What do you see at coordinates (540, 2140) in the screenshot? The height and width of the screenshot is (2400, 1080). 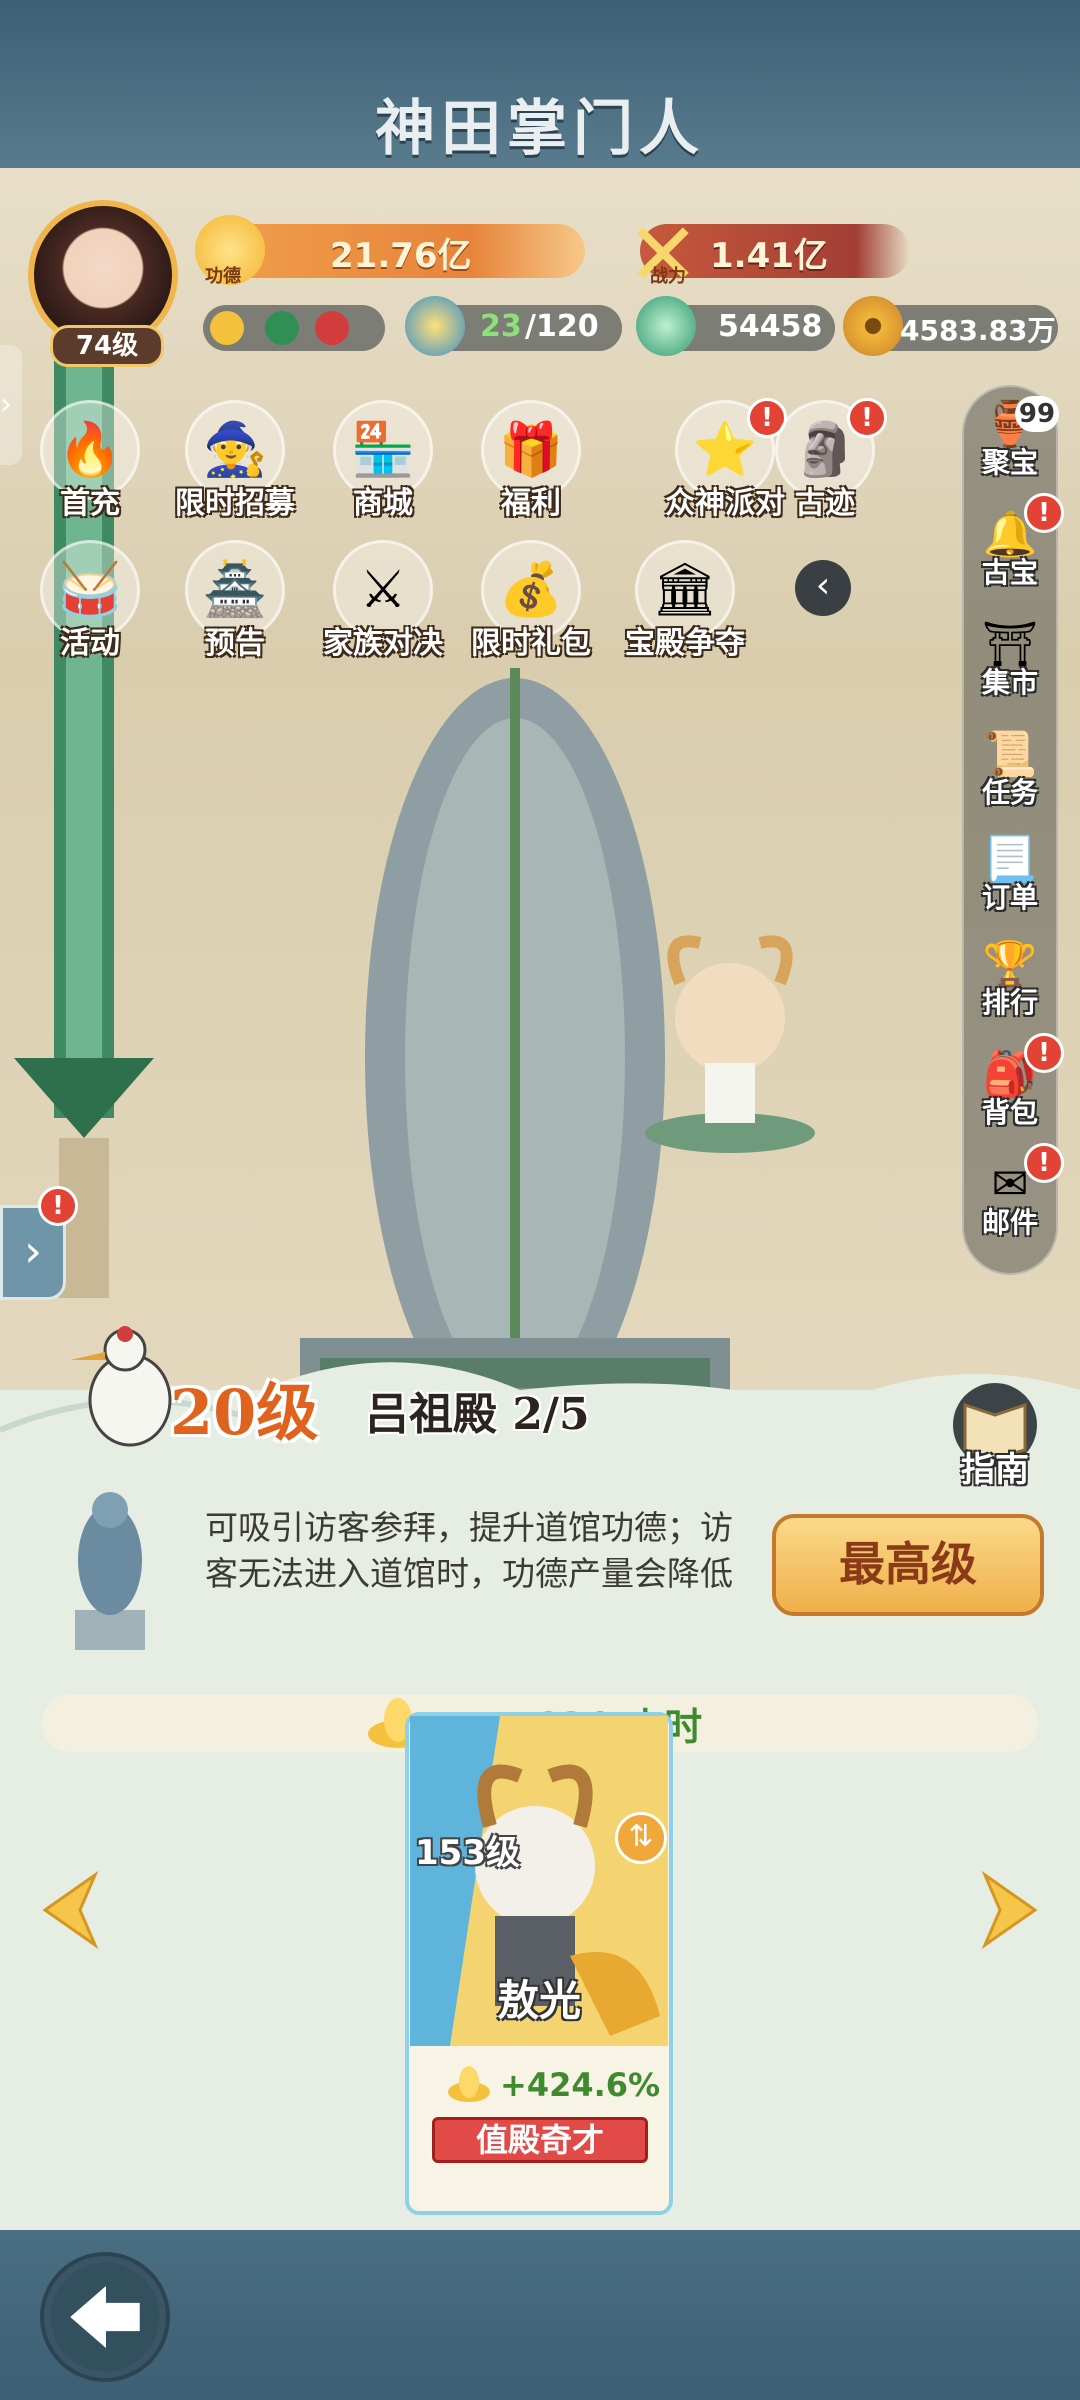 I see `hero-title-tag: 值殿奇才` at bounding box center [540, 2140].